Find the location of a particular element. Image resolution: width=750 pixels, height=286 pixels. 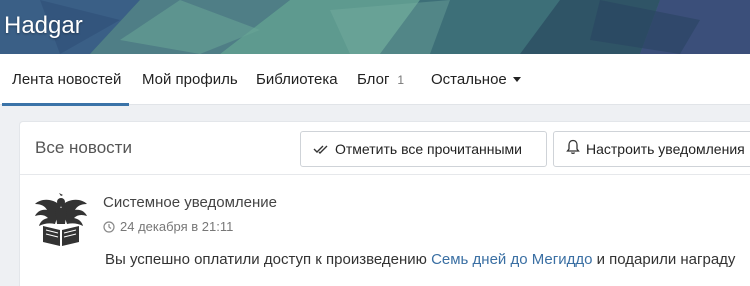

nav-tab-label: Библиотека is located at coordinates (297, 79).